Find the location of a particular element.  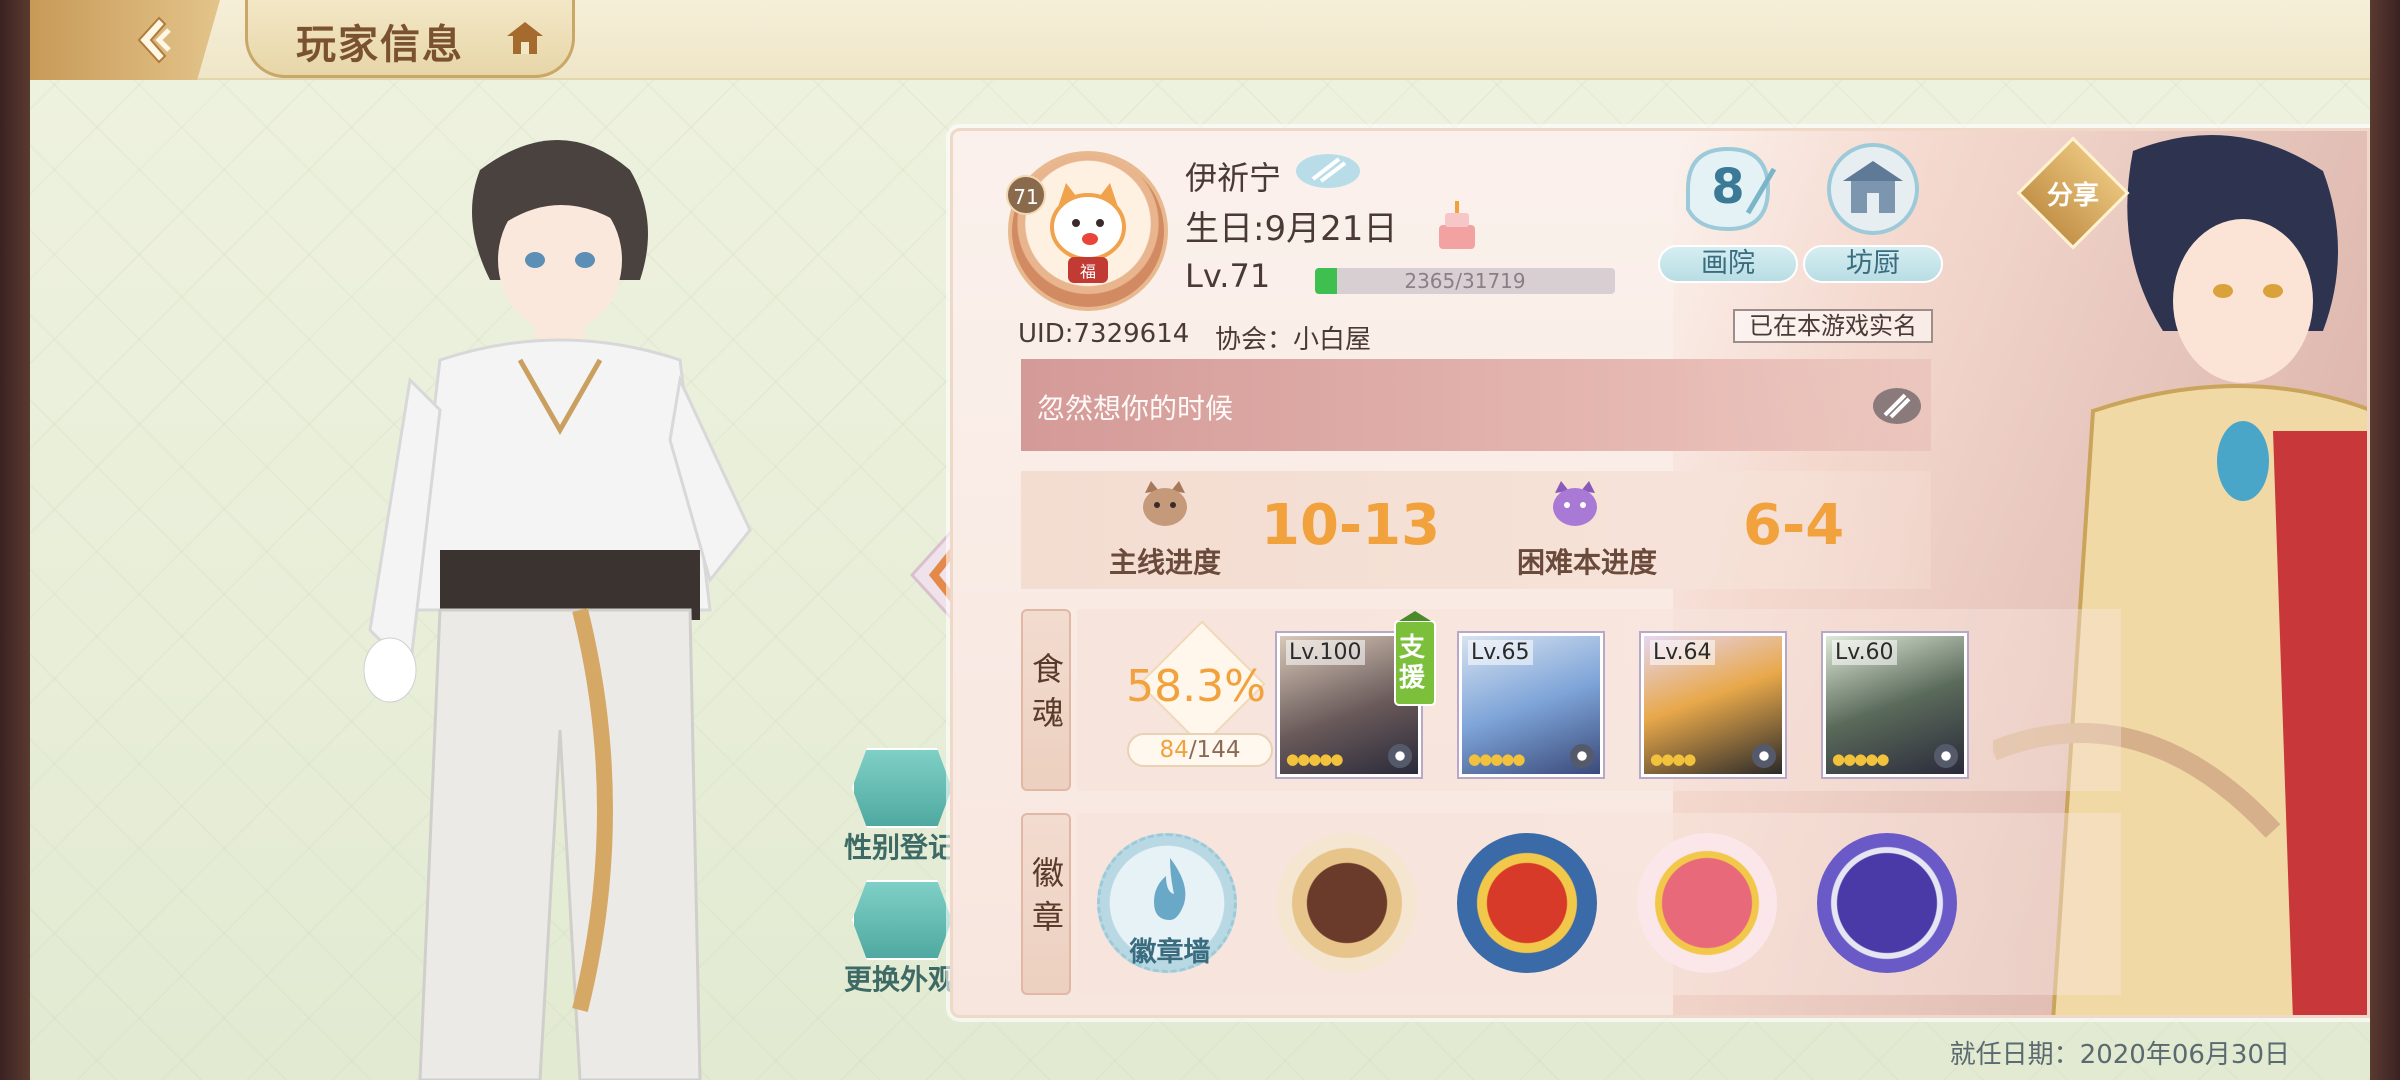

player-uid: UID:7329614 is located at coordinates (1104, 334).